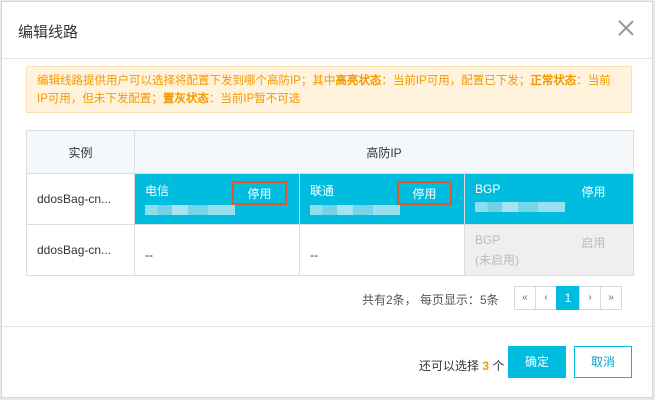 This screenshot has height=400, width=655. What do you see at coordinates (549, 250) in the screenshot?
I see `ip-cell-bgp-disabled: BGP (未启用) 启用` at bounding box center [549, 250].